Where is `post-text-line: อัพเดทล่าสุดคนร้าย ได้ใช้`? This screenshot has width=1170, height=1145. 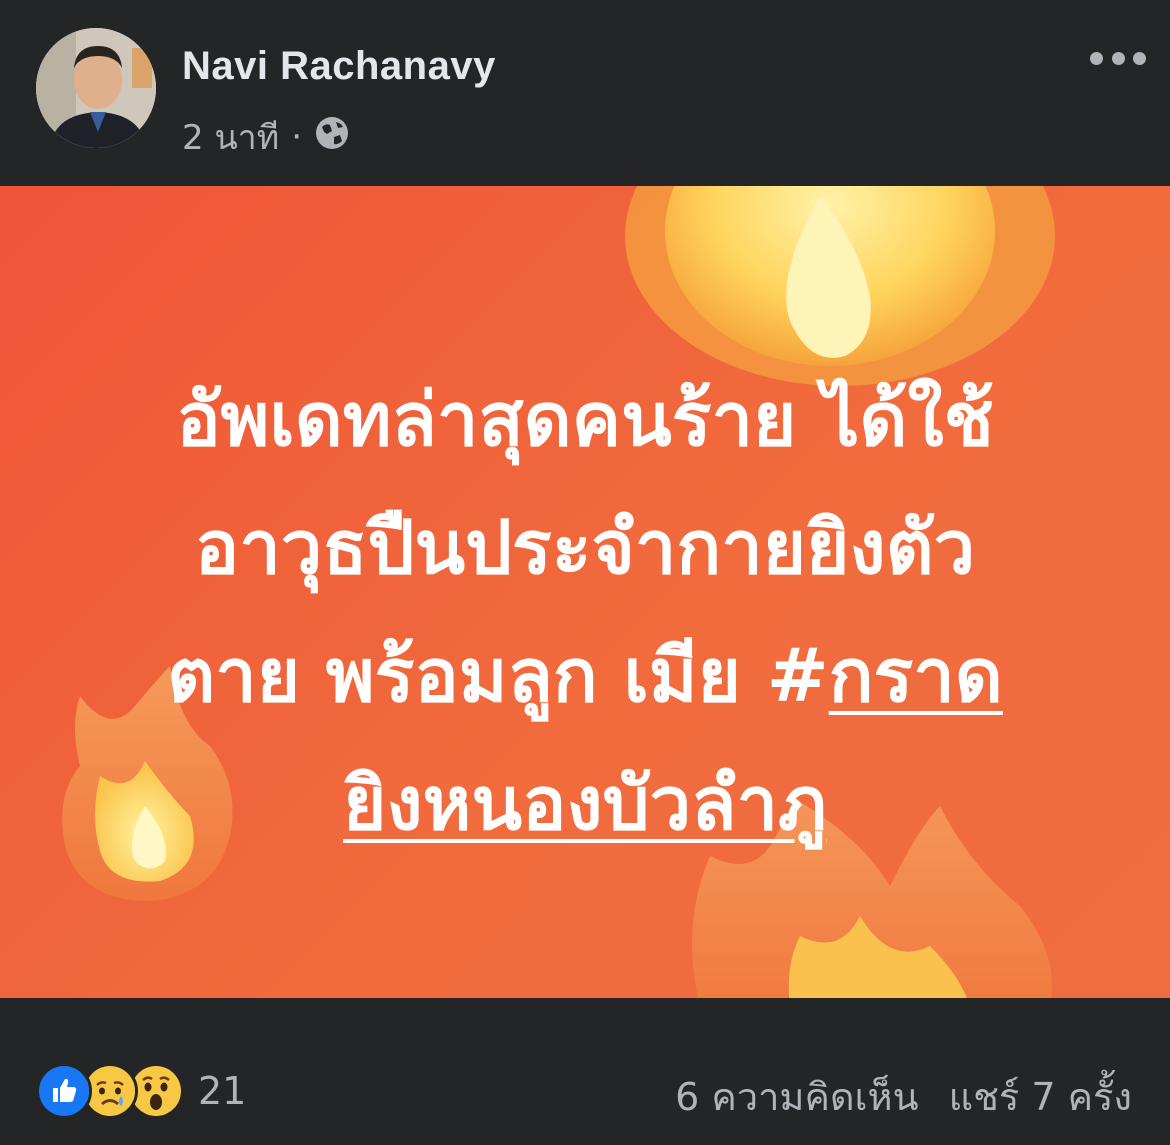
post-text-line: อัพเดทล่าสุดคนร้าย ได้ใช้ is located at coordinates (585, 420).